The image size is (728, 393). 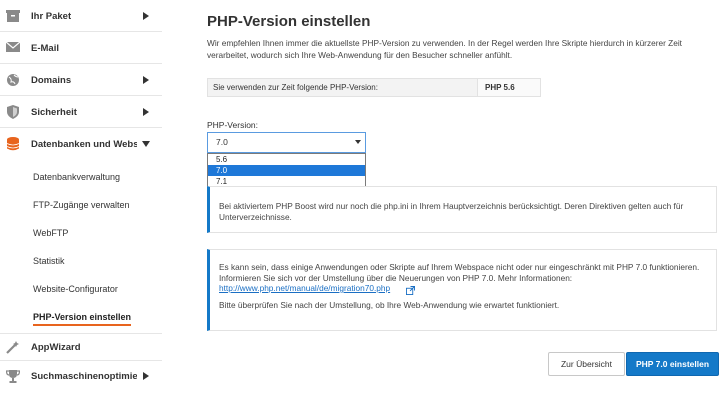 I want to click on sidebar-item-ihr-paket: Ihr Paket, so click(x=81, y=16).